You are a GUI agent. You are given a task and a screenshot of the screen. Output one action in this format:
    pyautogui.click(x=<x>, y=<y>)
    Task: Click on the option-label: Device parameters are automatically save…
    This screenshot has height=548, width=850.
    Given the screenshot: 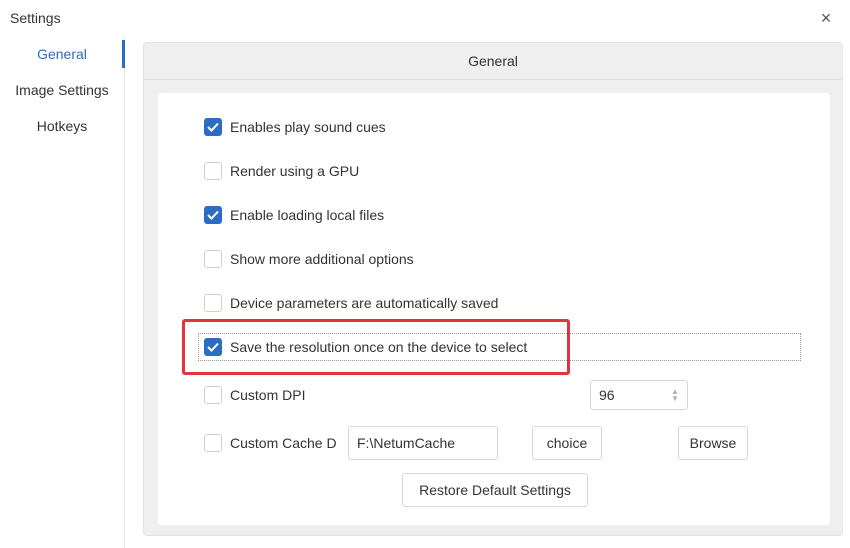 What is the action you would take?
    pyautogui.click(x=364, y=303)
    